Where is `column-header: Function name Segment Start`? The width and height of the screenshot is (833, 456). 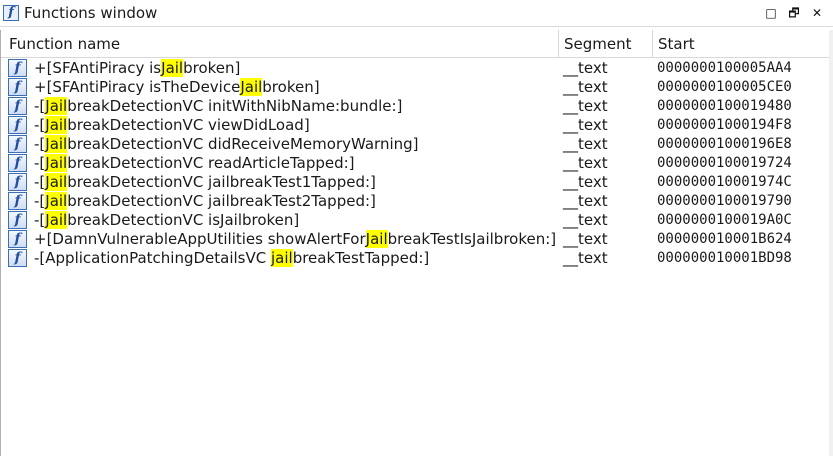 column-header: Function name Segment Start is located at coordinates (415, 44).